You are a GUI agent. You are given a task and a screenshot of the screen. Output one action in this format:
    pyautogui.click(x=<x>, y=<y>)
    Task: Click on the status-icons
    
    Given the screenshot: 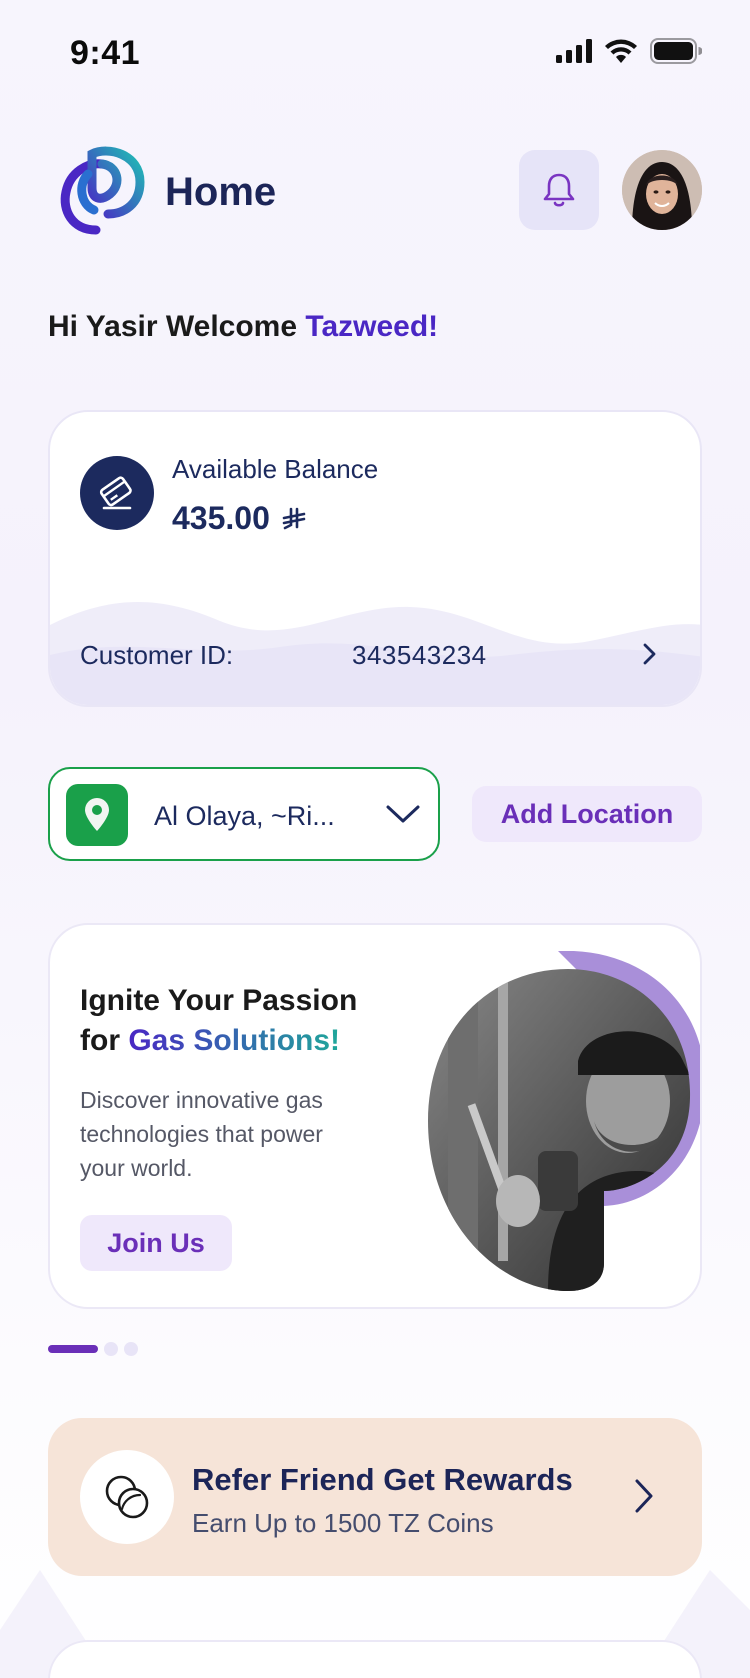 What is the action you would take?
    pyautogui.click(x=629, y=51)
    